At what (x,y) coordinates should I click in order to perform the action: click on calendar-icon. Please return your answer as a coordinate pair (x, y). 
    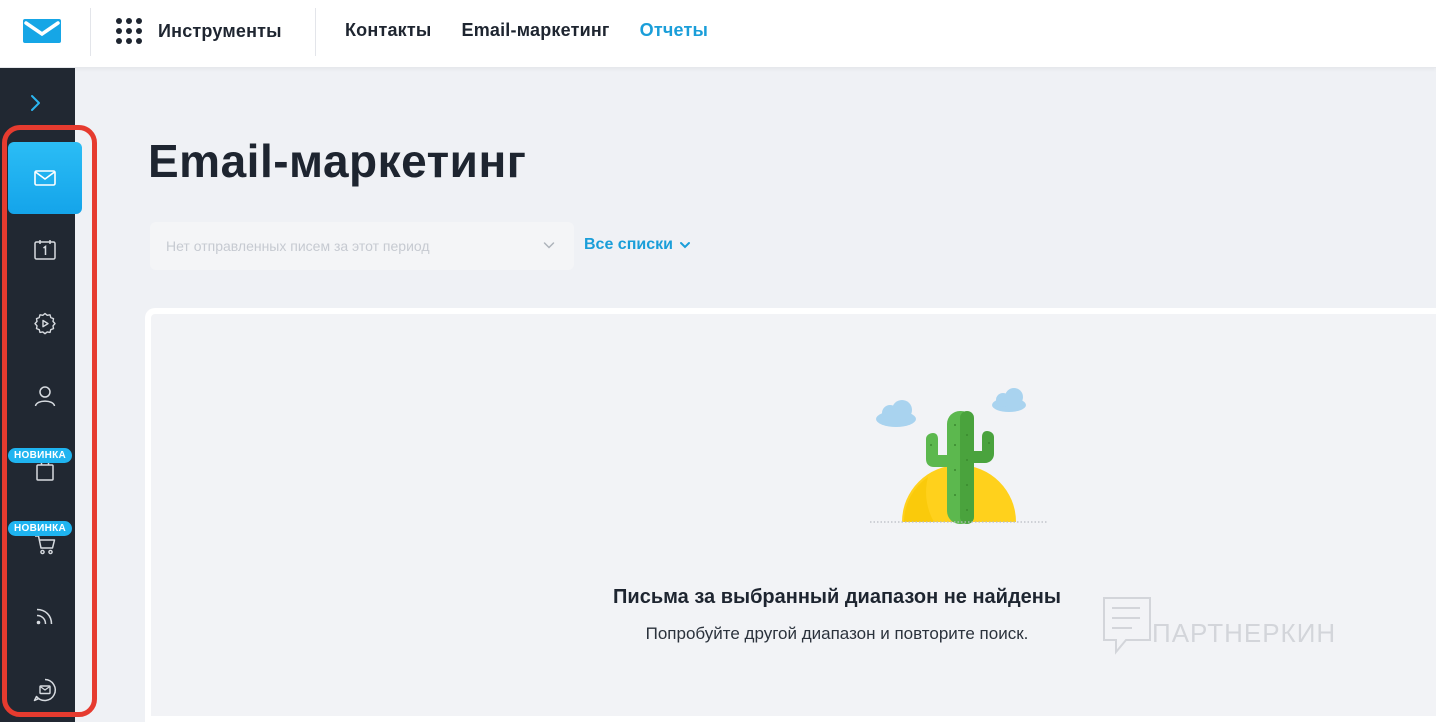
    Looking at the image, I should click on (45, 250).